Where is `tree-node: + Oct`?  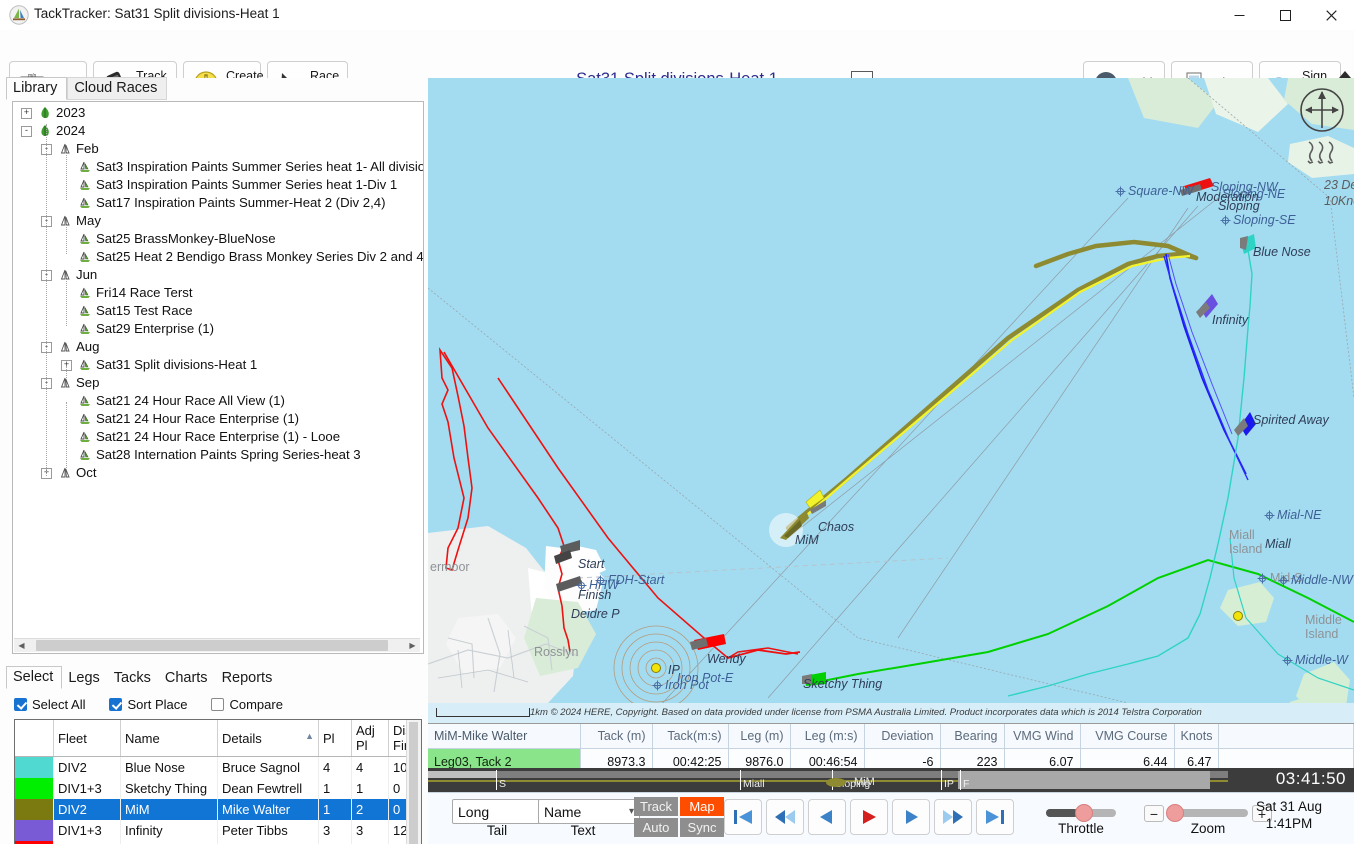 tree-node: + Oct is located at coordinates (218, 473).